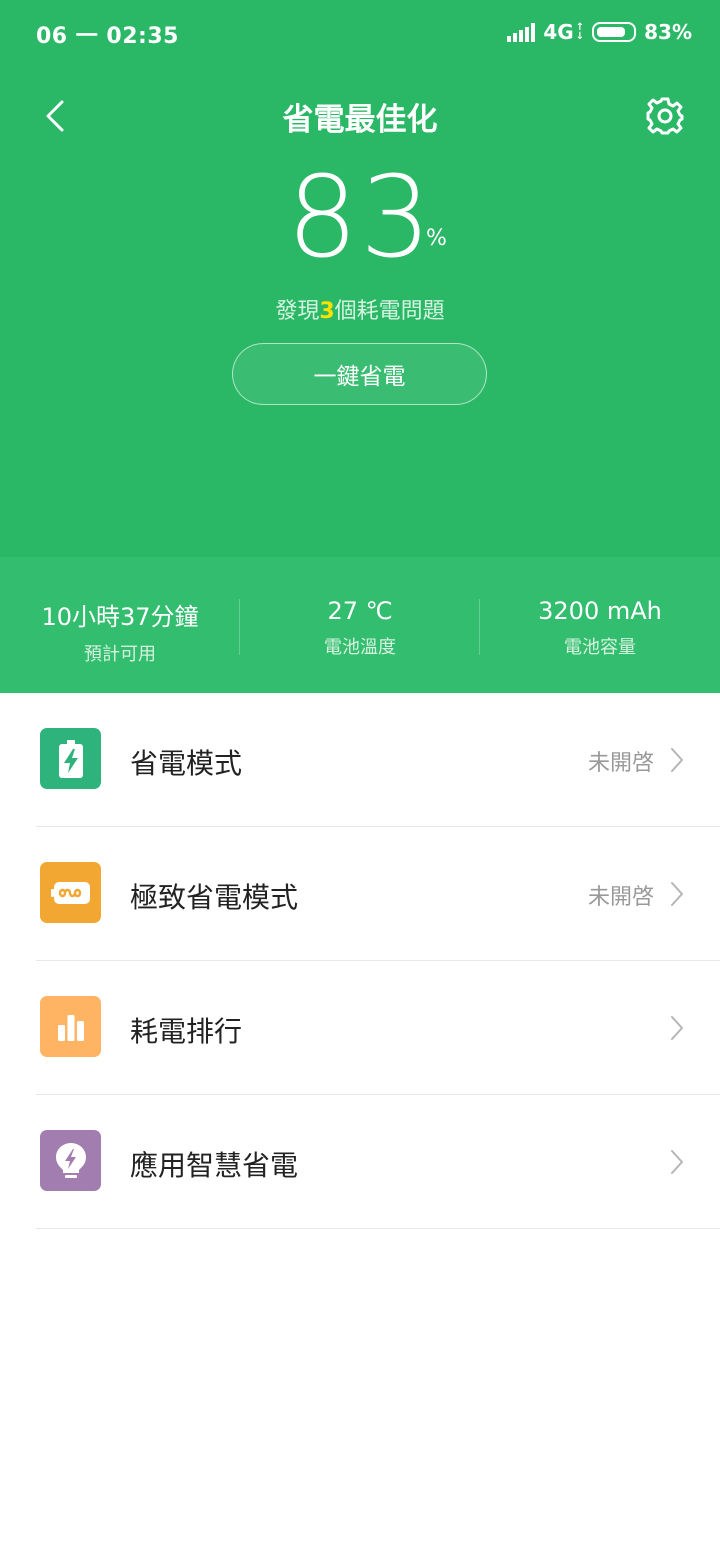 The height and width of the screenshot is (1560, 720). I want to click on status-time: 06 一 02:35, so click(107, 36).